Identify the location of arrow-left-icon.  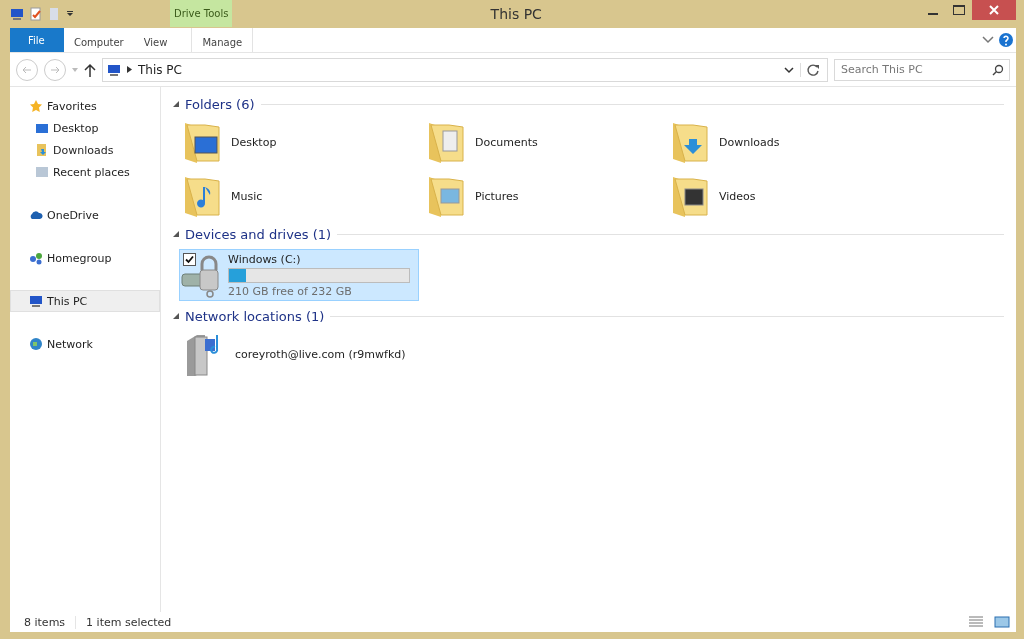
(27, 69).